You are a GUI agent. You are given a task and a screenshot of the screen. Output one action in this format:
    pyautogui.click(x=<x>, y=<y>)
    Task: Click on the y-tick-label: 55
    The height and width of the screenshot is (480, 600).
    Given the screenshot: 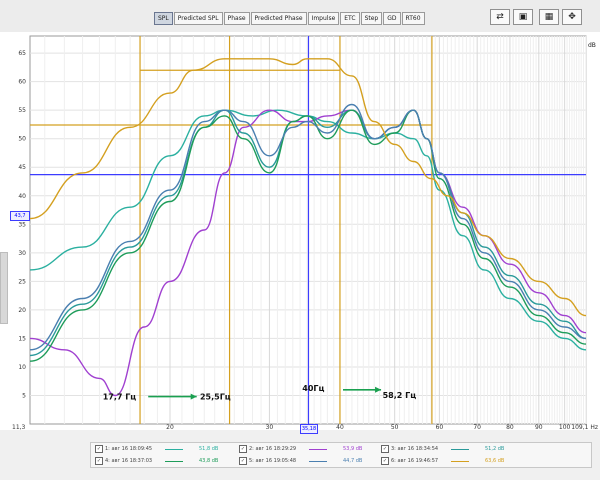 What is the action you would take?
    pyautogui.click(x=22, y=110)
    